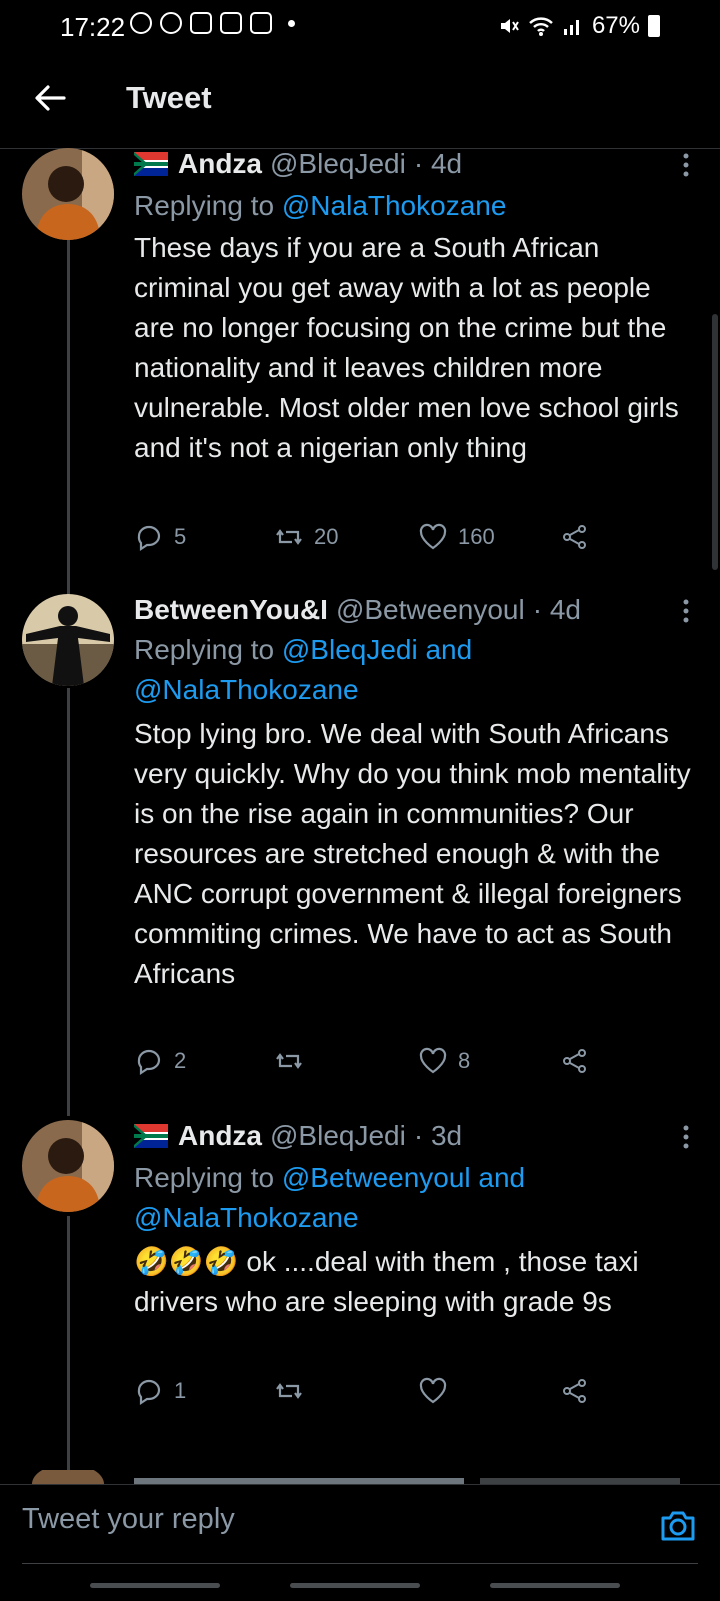 Image resolution: width=720 pixels, height=1601 pixels. I want to click on tweet-header: Andza @BleqJedi · 4d, so click(298, 164).